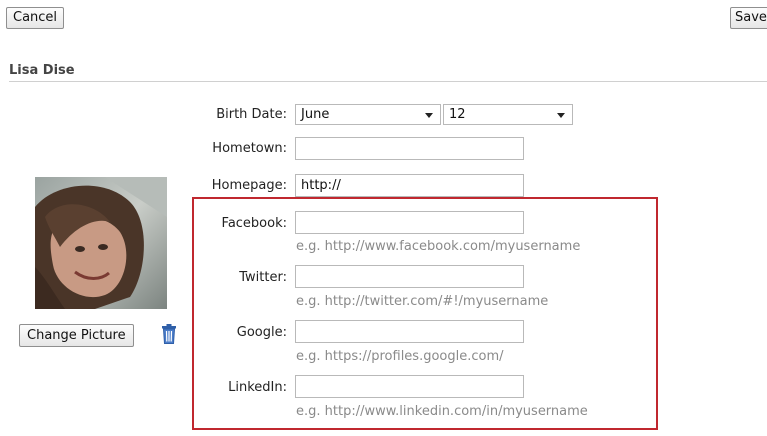 The image size is (767, 436). I want to click on facebook-input, so click(409, 222).